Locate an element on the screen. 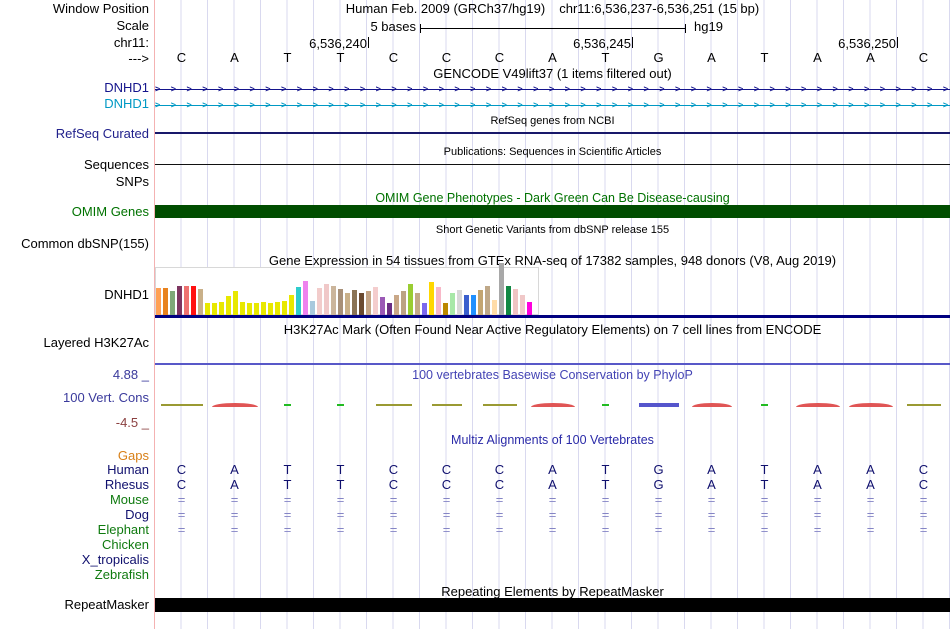 The height and width of the screenshot is (629, 950). refseq-curated-label: RefSeq Curated is located at coordinates (74, 134).